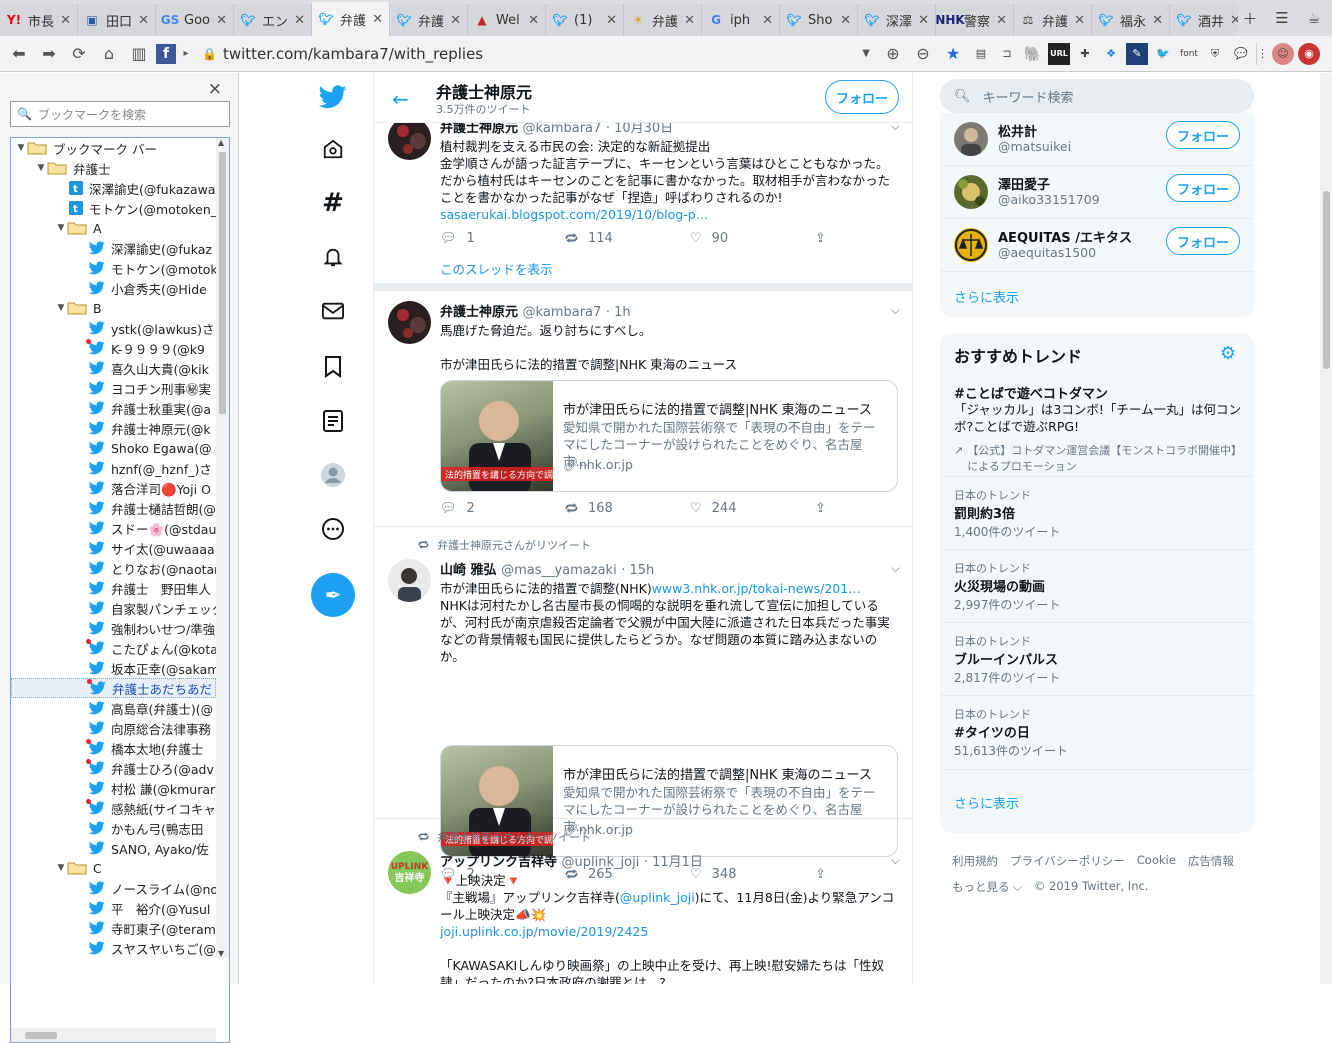  What do you see at coordinates (987, 887) in the screenshot?
I see `footer-more-link: もっと見る ⌵` at bounding box center [987, 887].